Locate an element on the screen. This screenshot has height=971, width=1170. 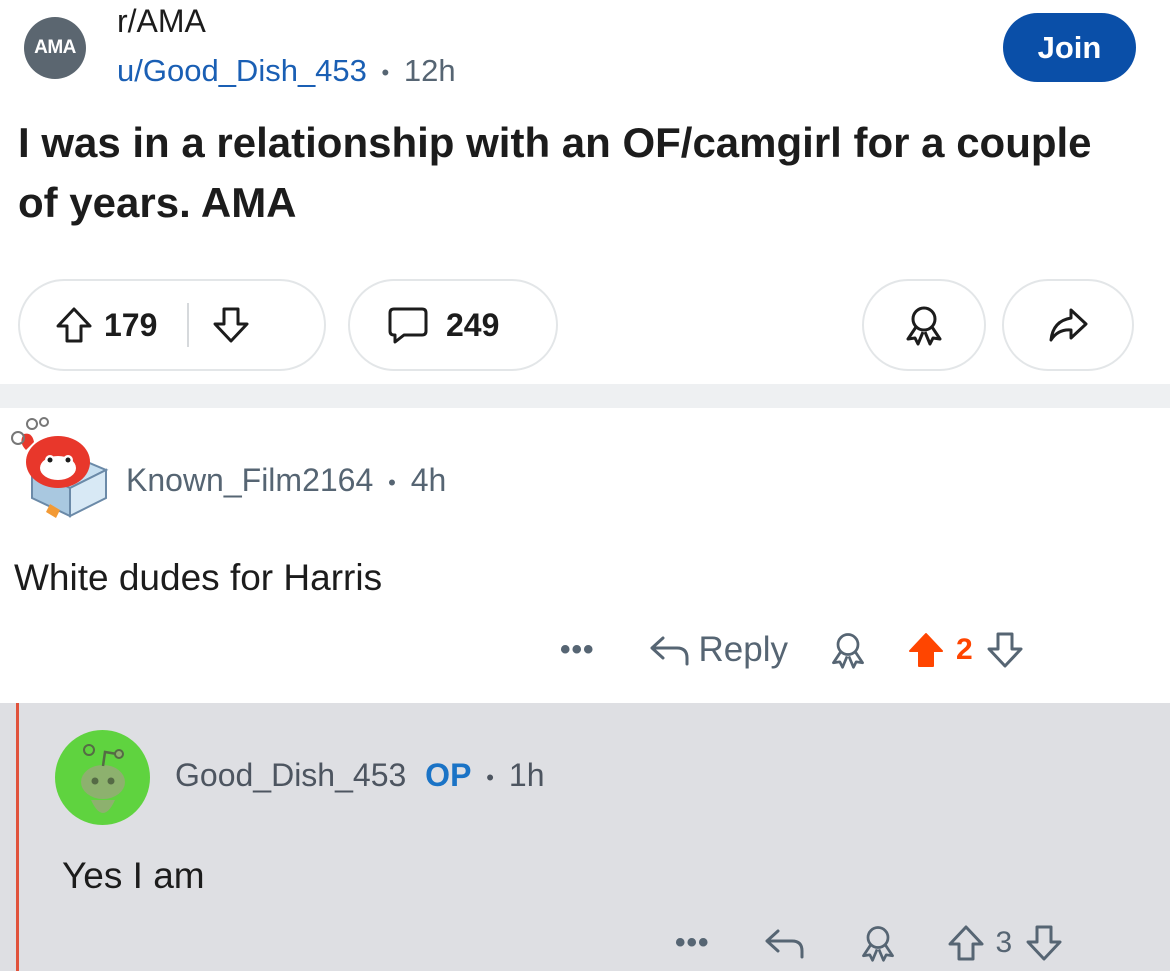
award-button is located at coordinates (924, 325).